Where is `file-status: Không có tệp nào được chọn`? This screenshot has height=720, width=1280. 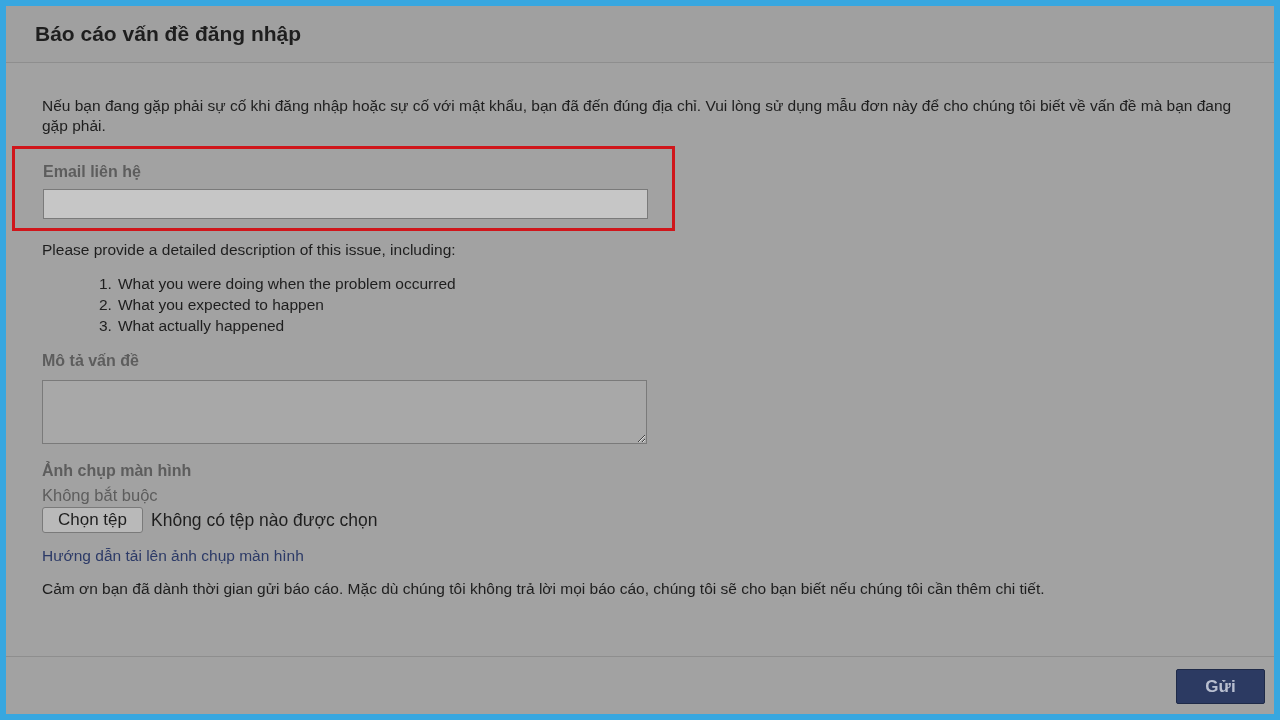 file-status: Không có tệp nào được chọn is located at coordinates (264, 520).